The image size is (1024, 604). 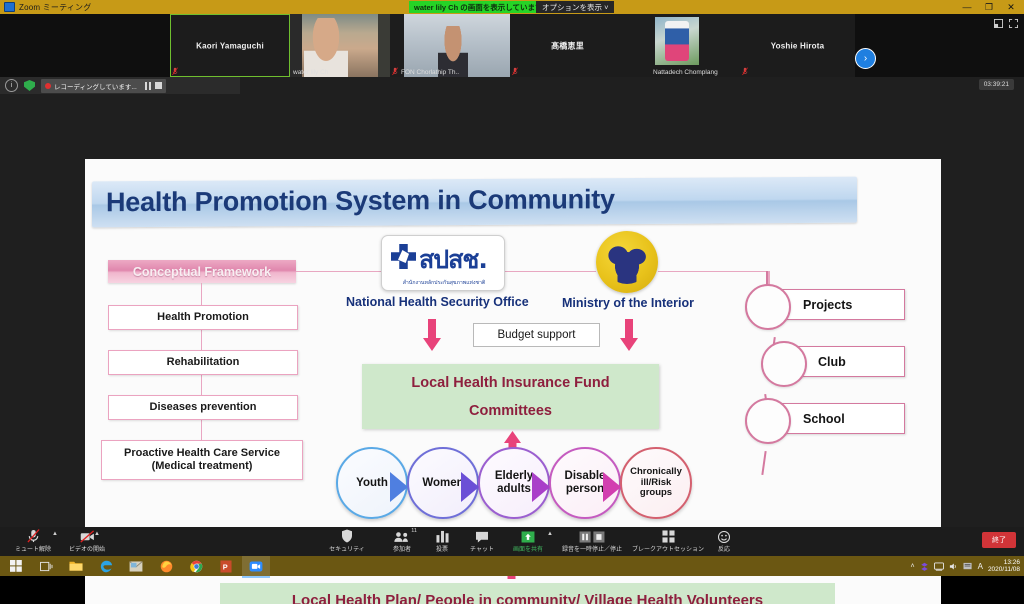 I want to click on powerpoint-icon: P, so click(x=226, y=566).